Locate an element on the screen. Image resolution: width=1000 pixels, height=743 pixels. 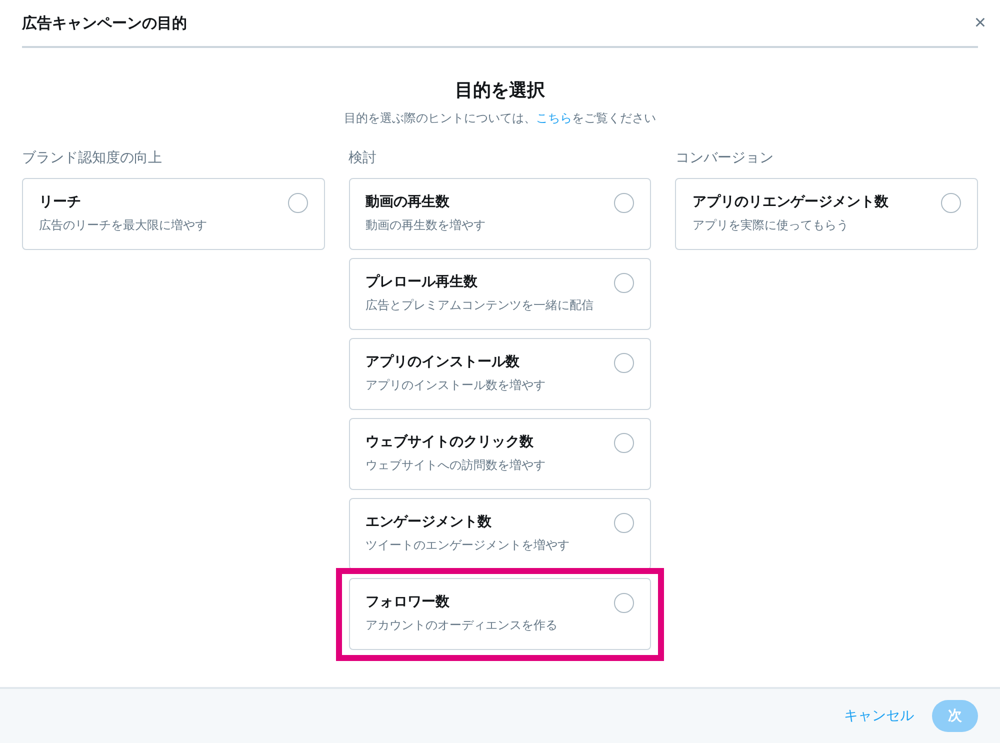
objective-title: プレロール再生数 is located at coordinates (422, 282).